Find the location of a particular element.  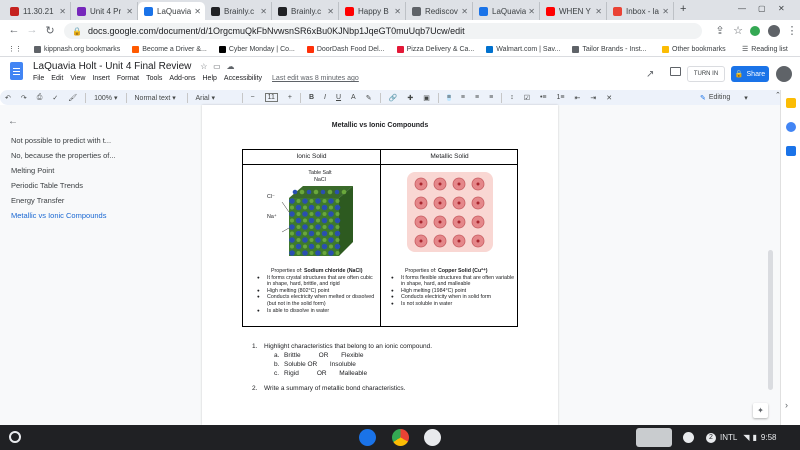

browser-tab: LaQuavia ✕ is located at coordinates (506, 11).